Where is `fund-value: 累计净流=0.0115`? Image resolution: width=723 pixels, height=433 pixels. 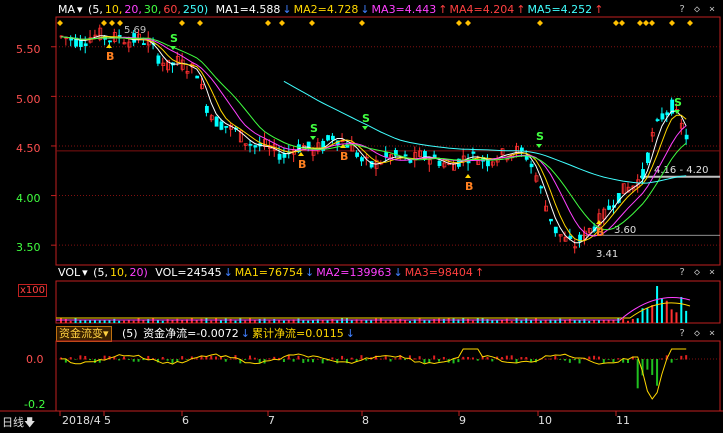
fund-value: 累计净流=0.0115 is located at coordinates (298, 333).